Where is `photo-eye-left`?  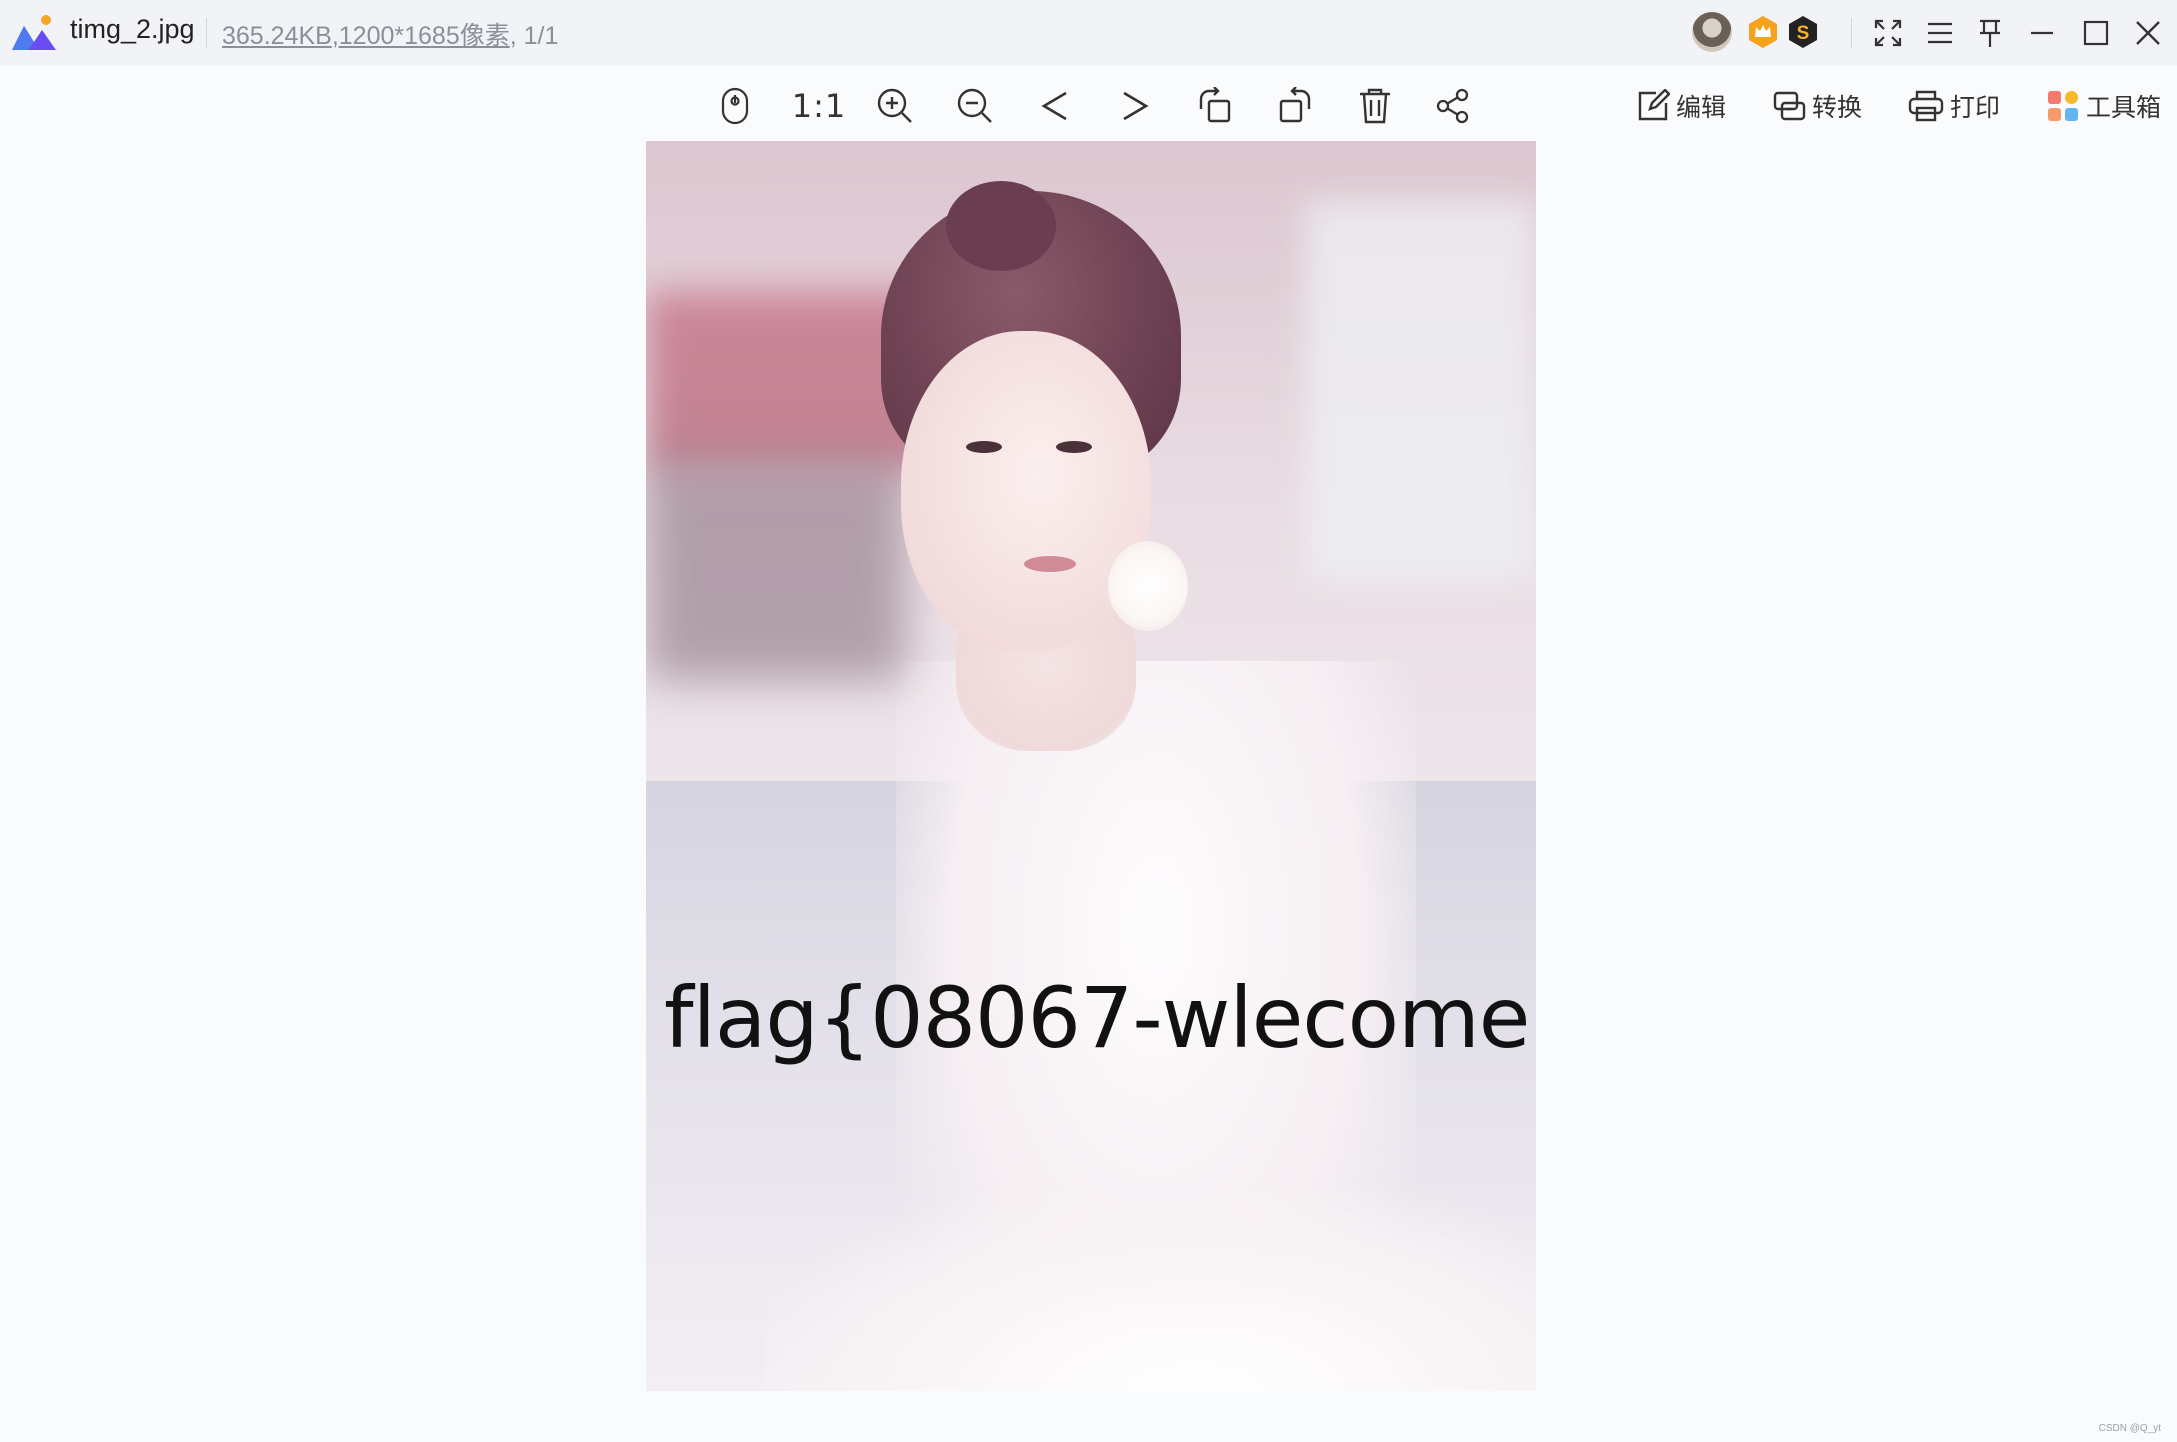
photo-eye-left is located at coordinates (984, 447).